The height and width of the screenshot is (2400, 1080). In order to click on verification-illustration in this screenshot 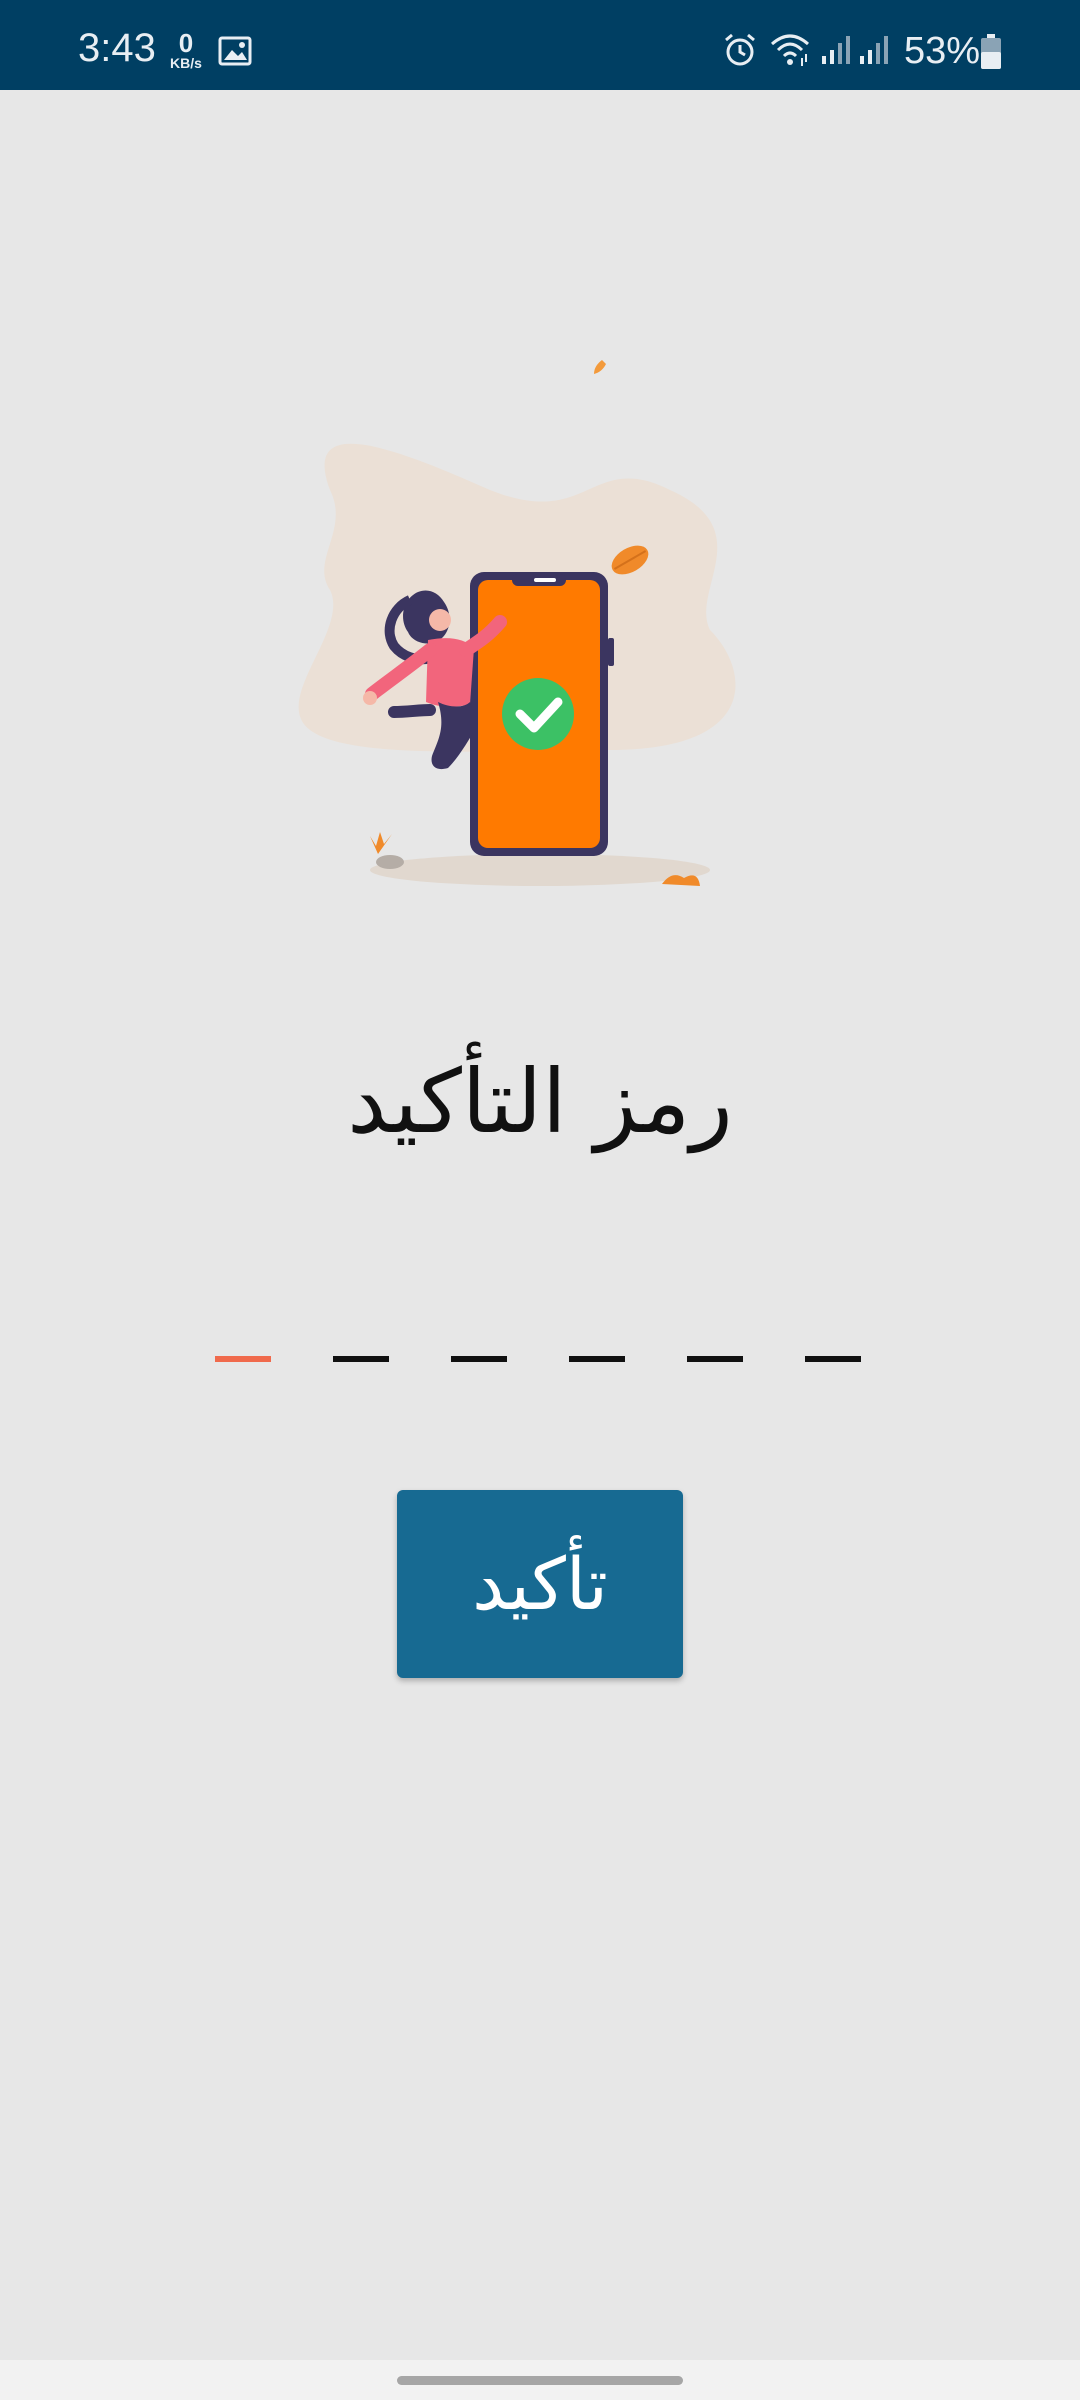, I will do `click(540, 630)`.